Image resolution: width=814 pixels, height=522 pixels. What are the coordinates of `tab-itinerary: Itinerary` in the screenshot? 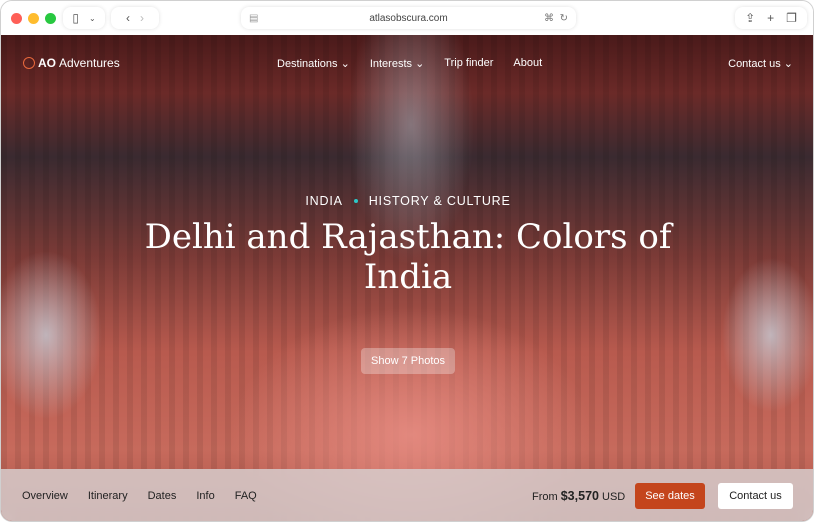 It's located at (108, 496).